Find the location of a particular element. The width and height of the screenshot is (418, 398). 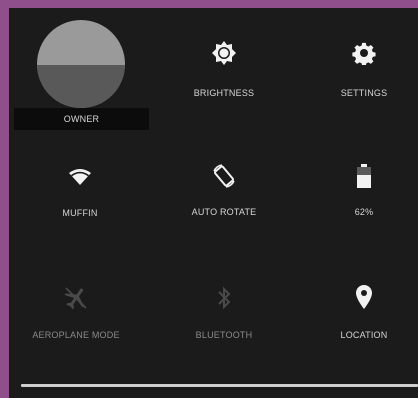

bluetooth-icon is located at coordinates (224, 298).